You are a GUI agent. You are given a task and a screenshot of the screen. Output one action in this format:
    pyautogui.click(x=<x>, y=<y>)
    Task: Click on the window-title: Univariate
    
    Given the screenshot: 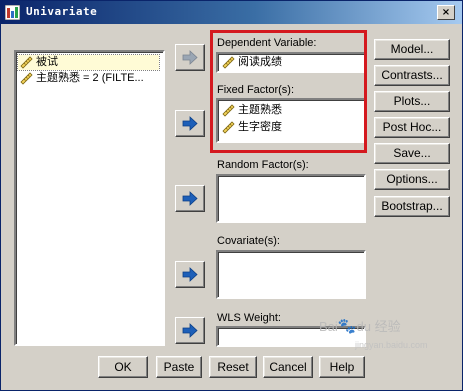 What is the action you would take?
    pyautogui.click(x=62, y=11)
    